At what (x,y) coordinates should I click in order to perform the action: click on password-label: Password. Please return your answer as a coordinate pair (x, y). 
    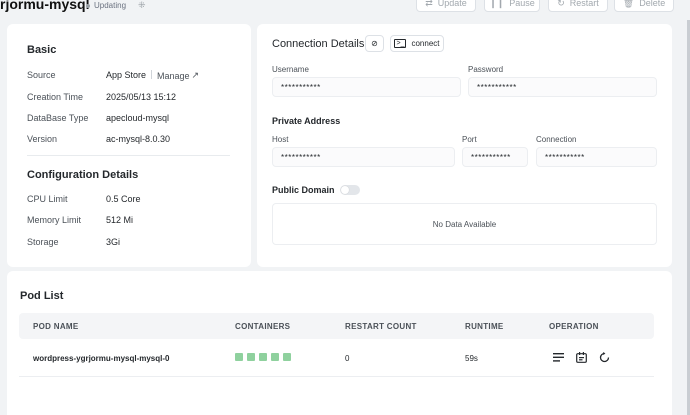
    Looking at the image, I should click on (486, 69).